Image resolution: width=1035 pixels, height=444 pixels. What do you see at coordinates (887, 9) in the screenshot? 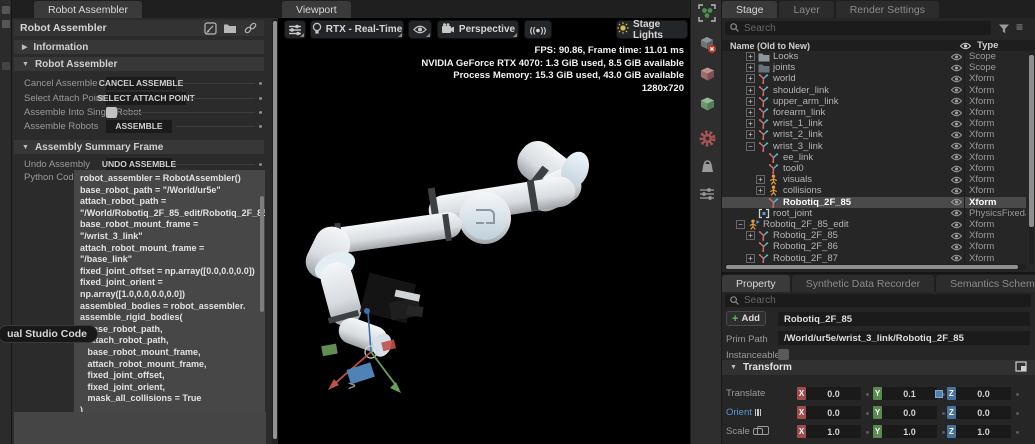
I see `tab-render-settings: Render Settings` at bounding box center [887, 9].